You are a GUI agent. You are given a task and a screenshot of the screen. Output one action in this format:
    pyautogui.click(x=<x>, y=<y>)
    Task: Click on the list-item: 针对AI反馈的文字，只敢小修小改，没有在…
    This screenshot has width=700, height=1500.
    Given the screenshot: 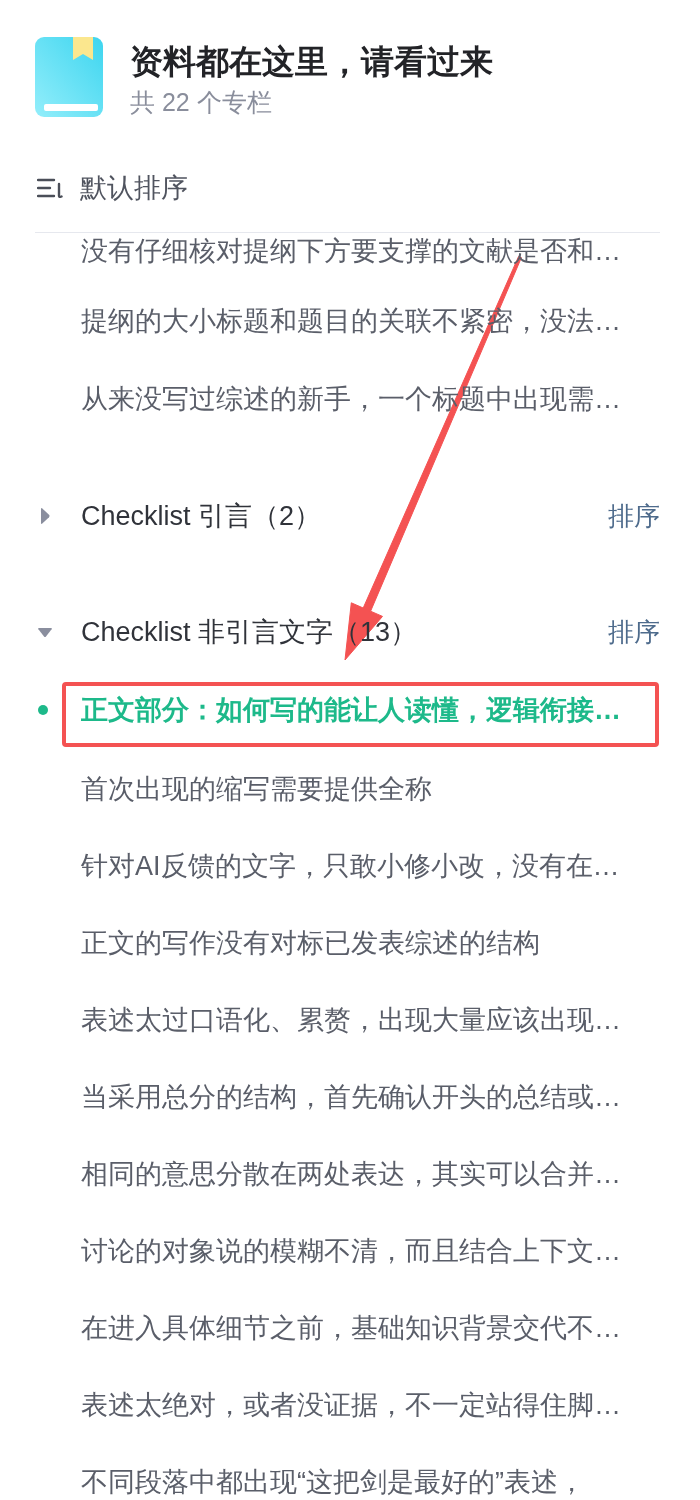 What is the action you would take?
    pyautogui.click(x=350, y=865)
    